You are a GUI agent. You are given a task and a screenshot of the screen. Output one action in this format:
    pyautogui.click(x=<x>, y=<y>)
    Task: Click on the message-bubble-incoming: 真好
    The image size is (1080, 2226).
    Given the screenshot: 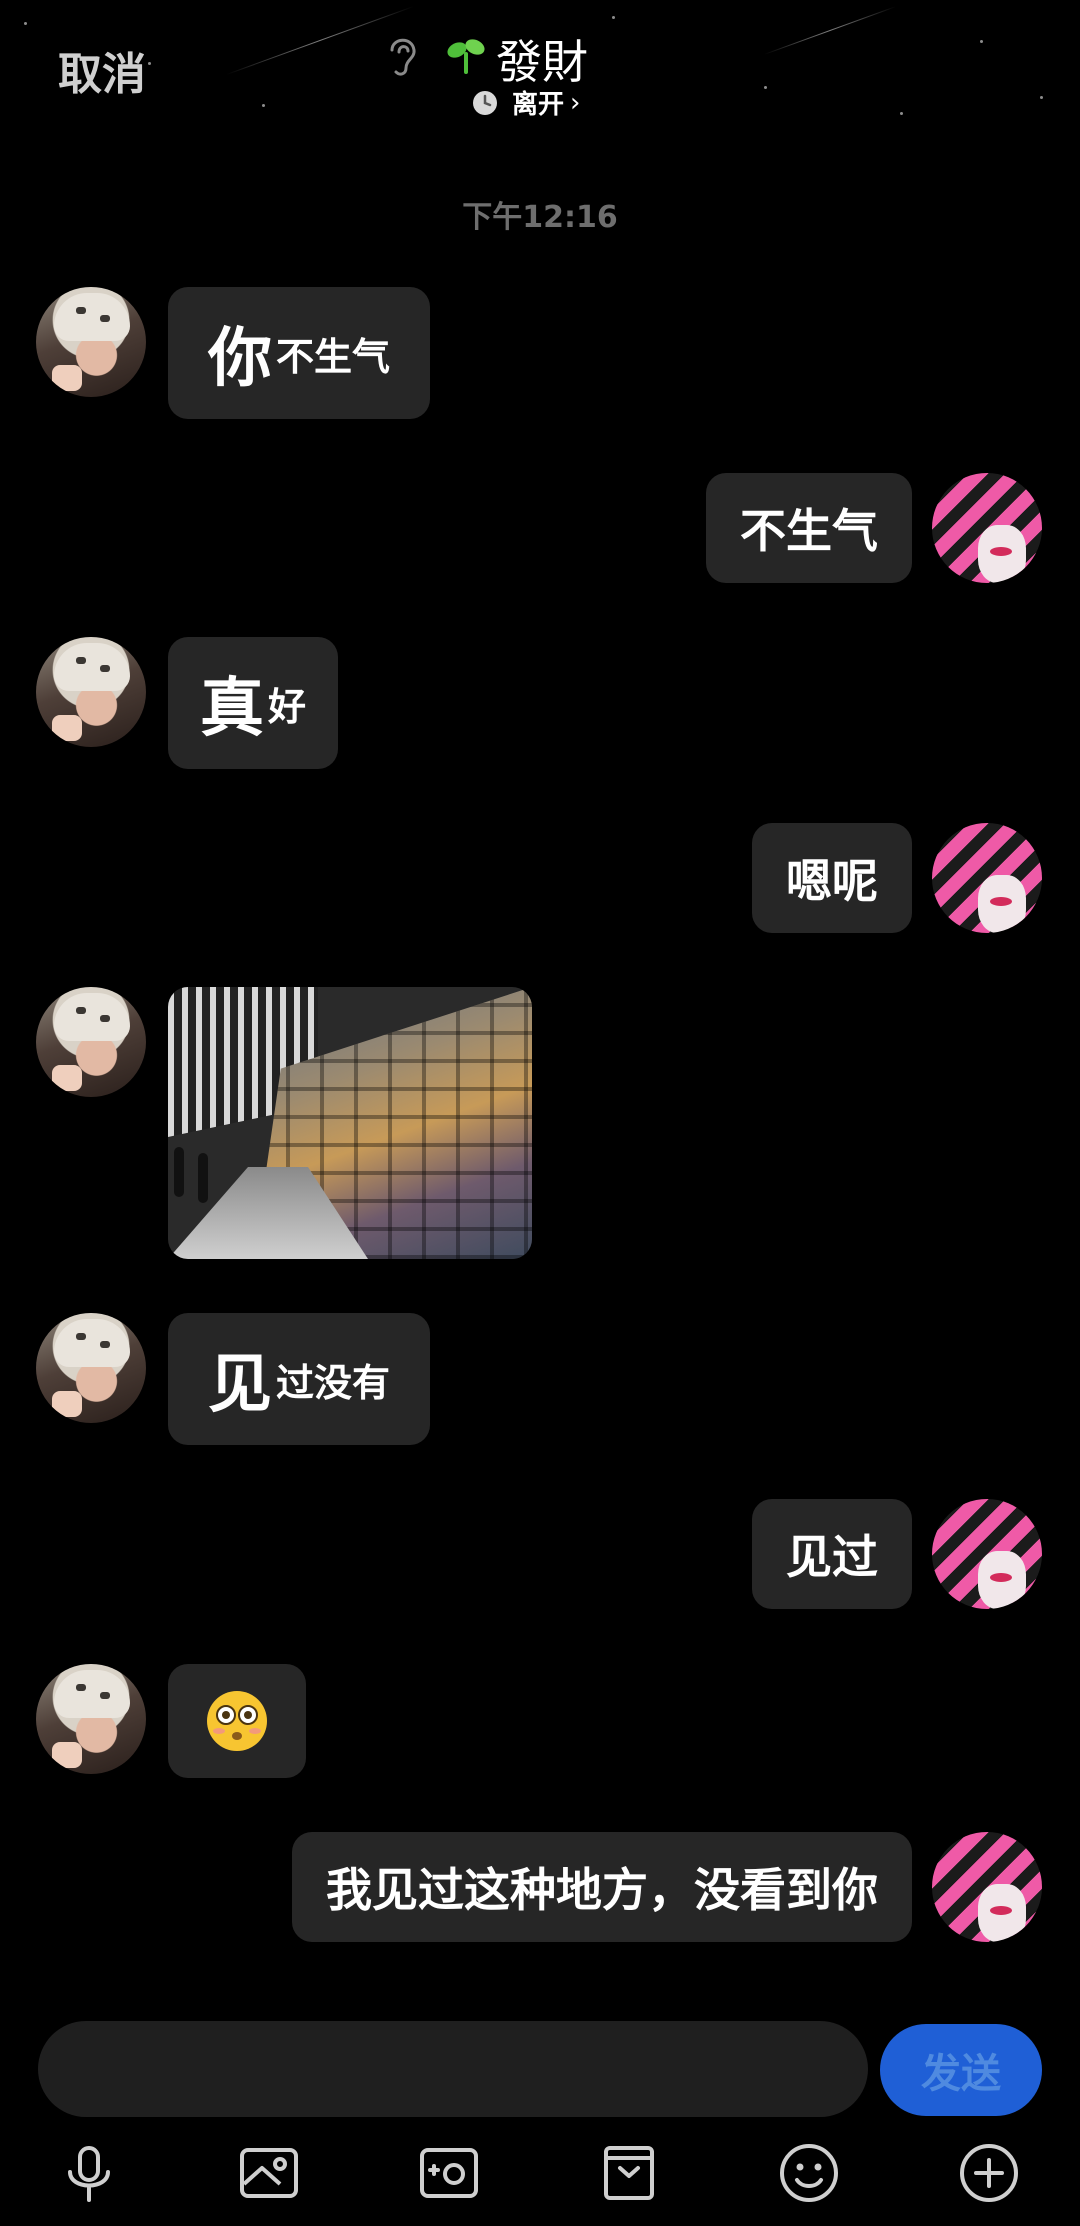 What is the action you would take?
    pyautogui.click(x=253, y=703)
    